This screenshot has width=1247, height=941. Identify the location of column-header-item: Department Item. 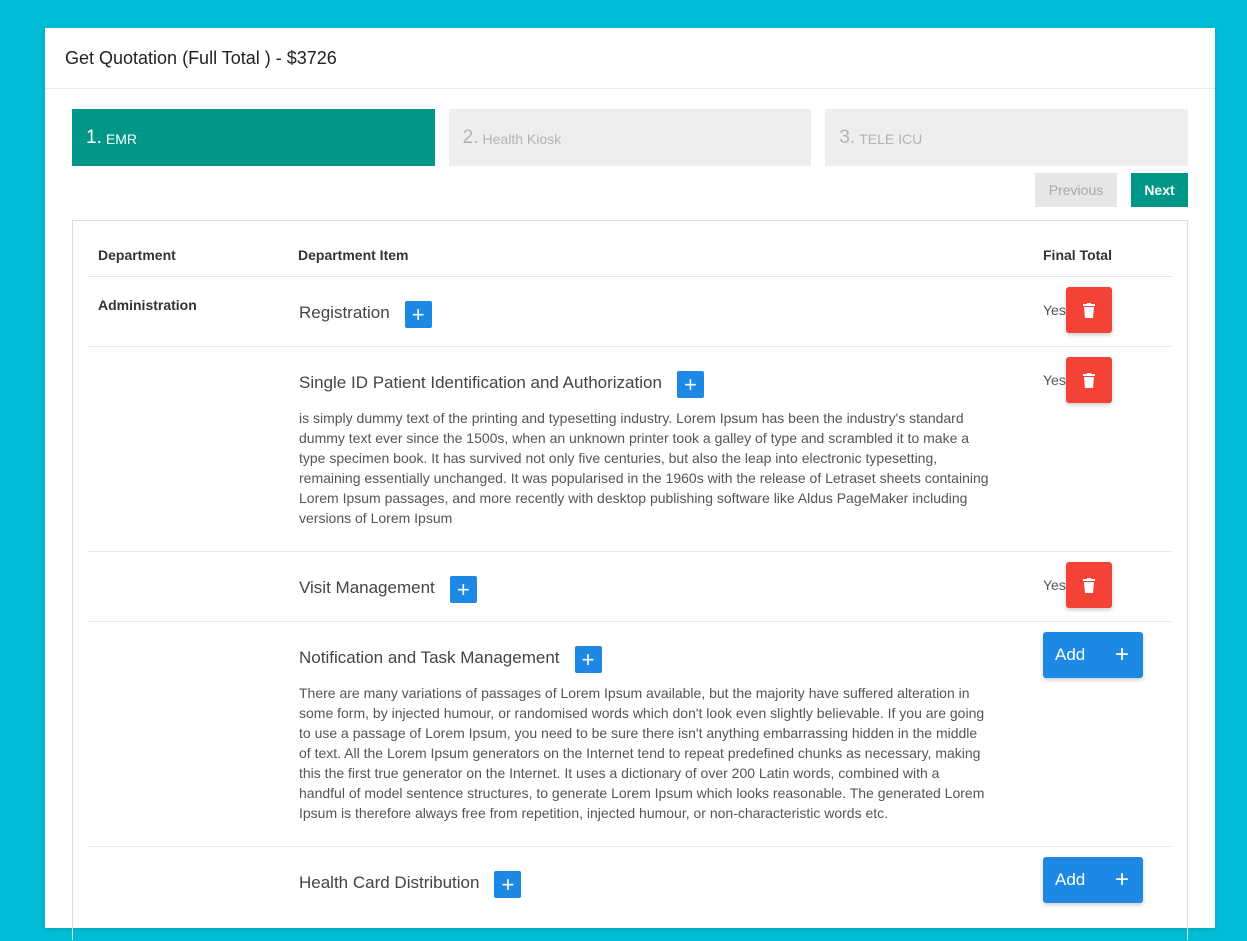
(353, 255).